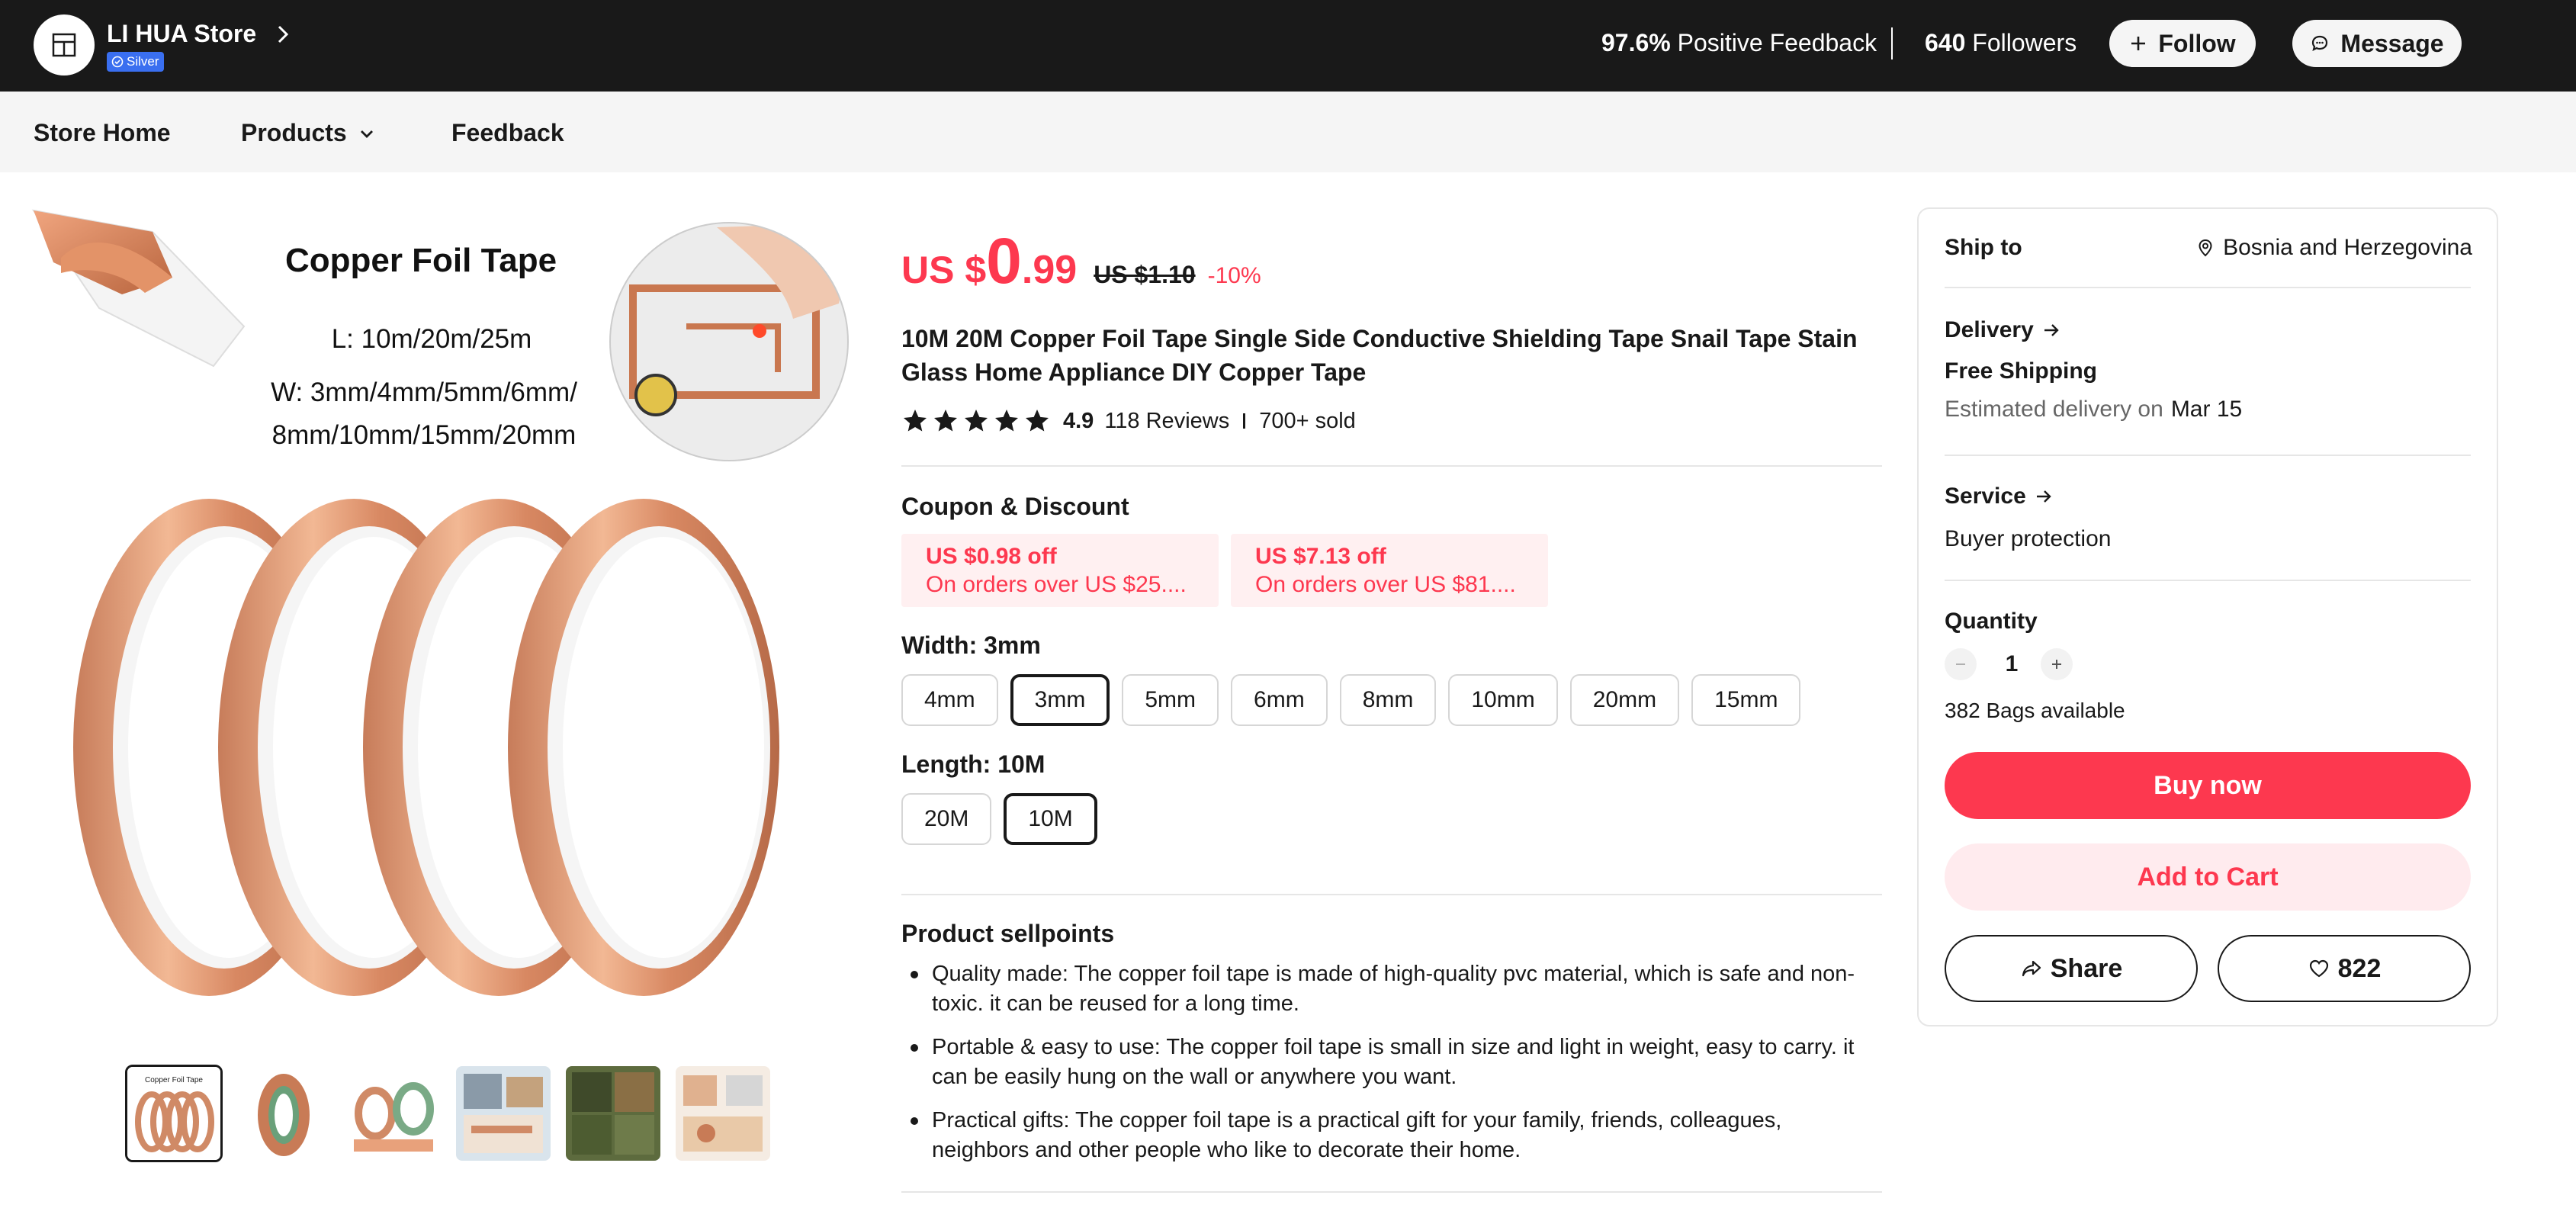 This screenshot has height=1208, width=2576. I want to click on length-option: 20M, so click(946, 819).